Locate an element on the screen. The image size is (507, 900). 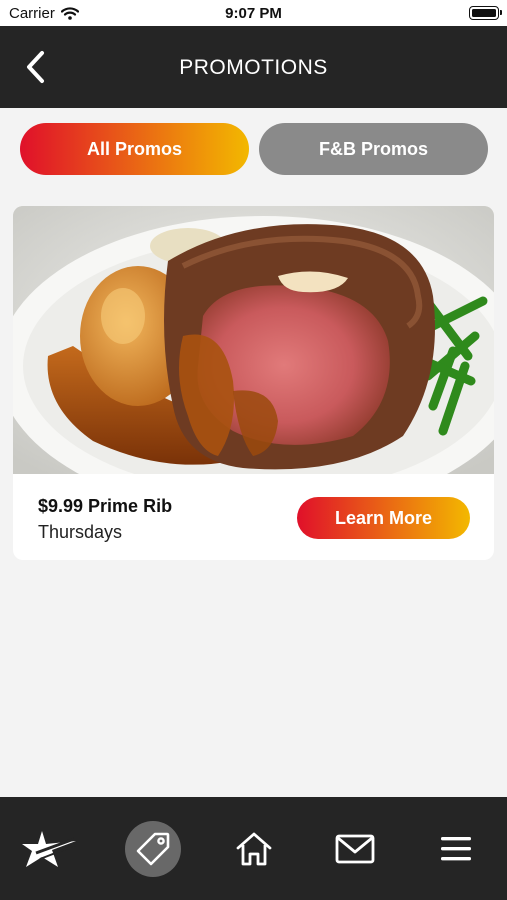
tab-all-promos: All Promos is located at coordinates (134, 149).